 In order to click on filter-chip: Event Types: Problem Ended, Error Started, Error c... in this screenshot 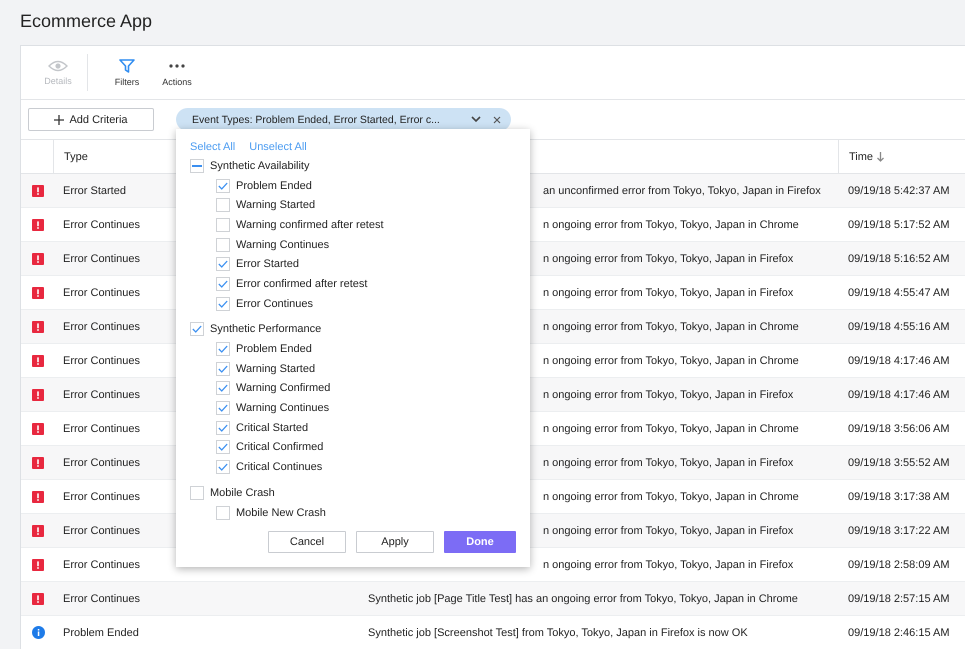, I will do `click(343, 119)`.